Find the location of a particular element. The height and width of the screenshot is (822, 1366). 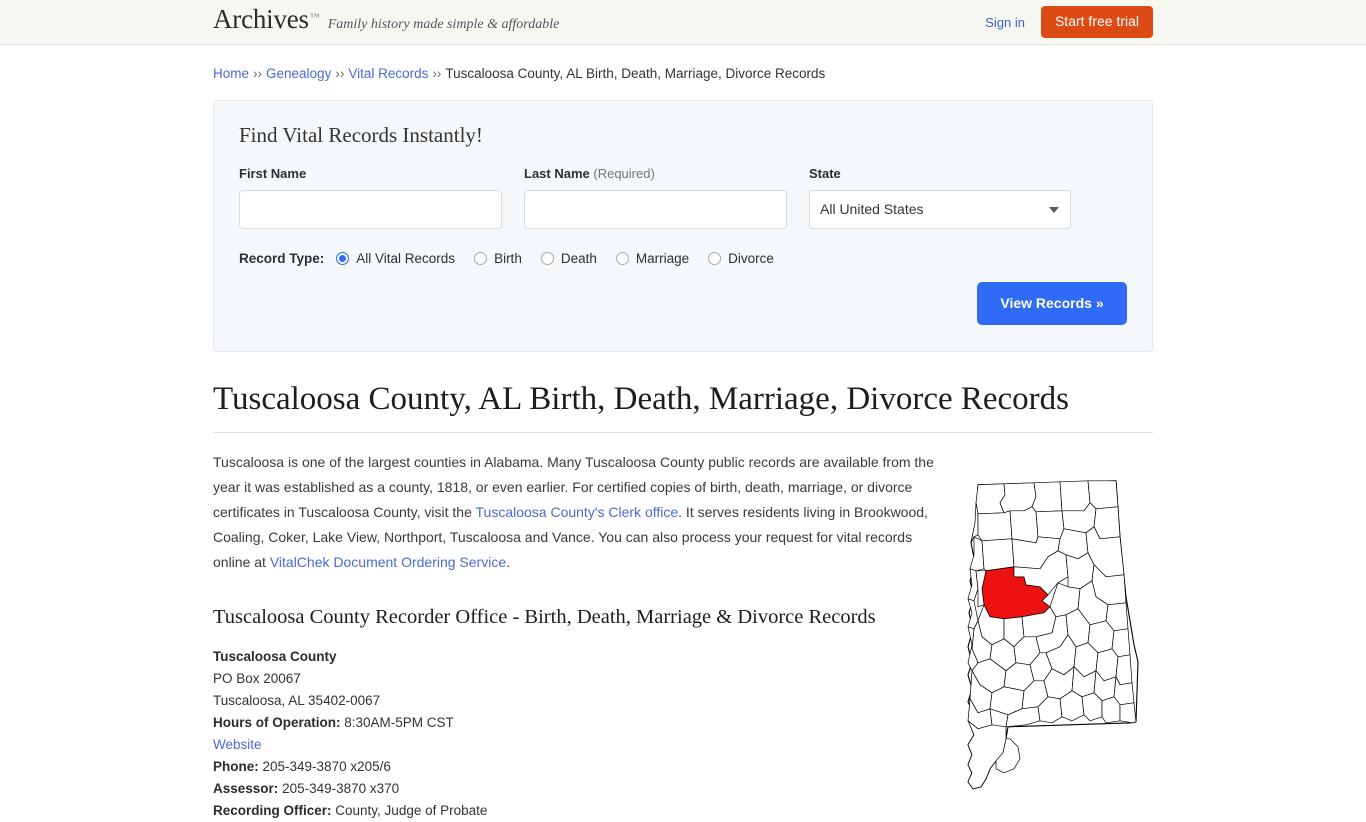

office-assessor-value: 205-349-3870 x370 is located at coordinates (341, 789).